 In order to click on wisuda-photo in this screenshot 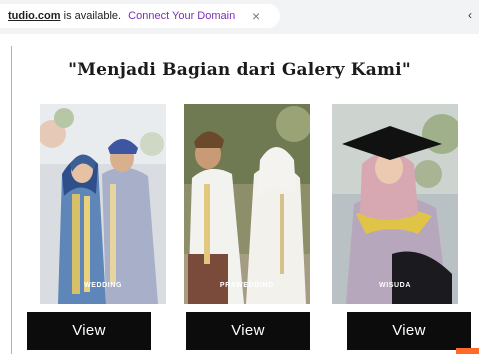, I will do `click(395, 204)`.